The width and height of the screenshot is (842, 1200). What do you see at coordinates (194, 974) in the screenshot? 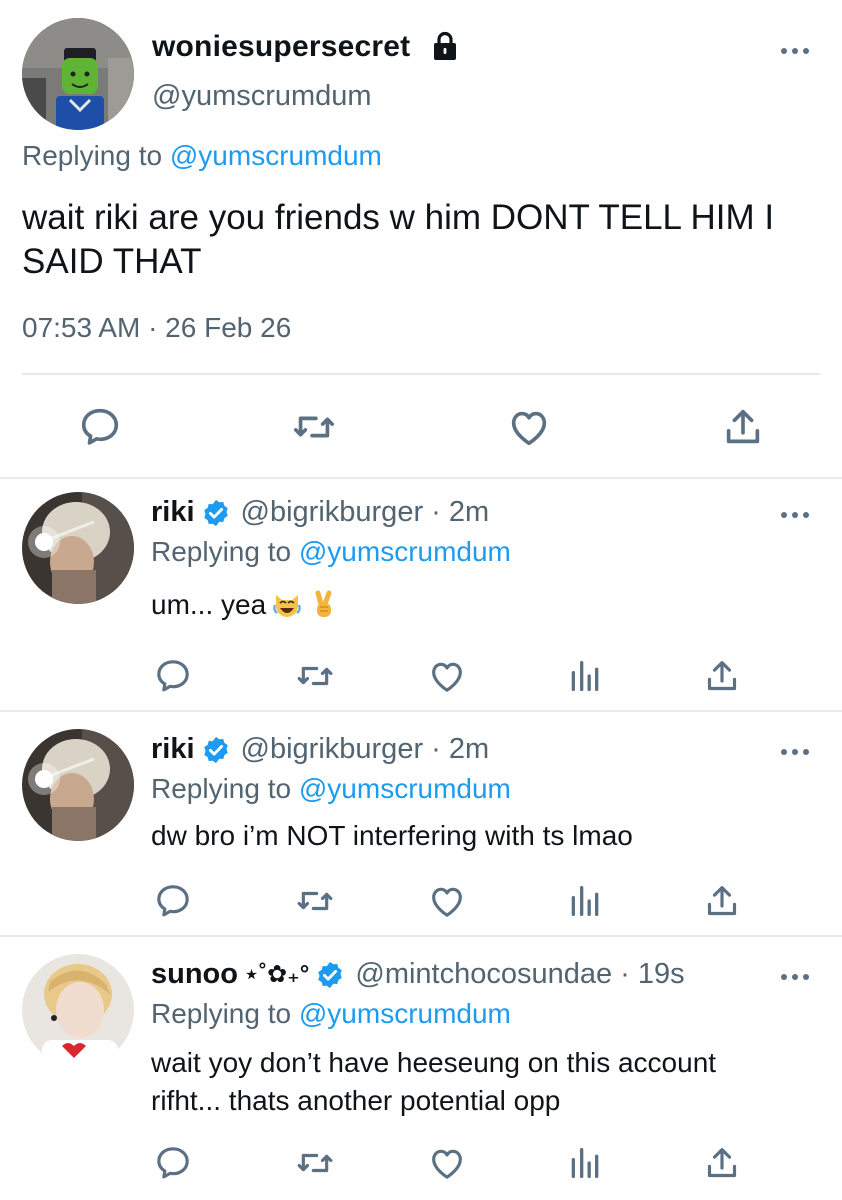
I see `display-name: sunoo` at bounding box center [194, 974].